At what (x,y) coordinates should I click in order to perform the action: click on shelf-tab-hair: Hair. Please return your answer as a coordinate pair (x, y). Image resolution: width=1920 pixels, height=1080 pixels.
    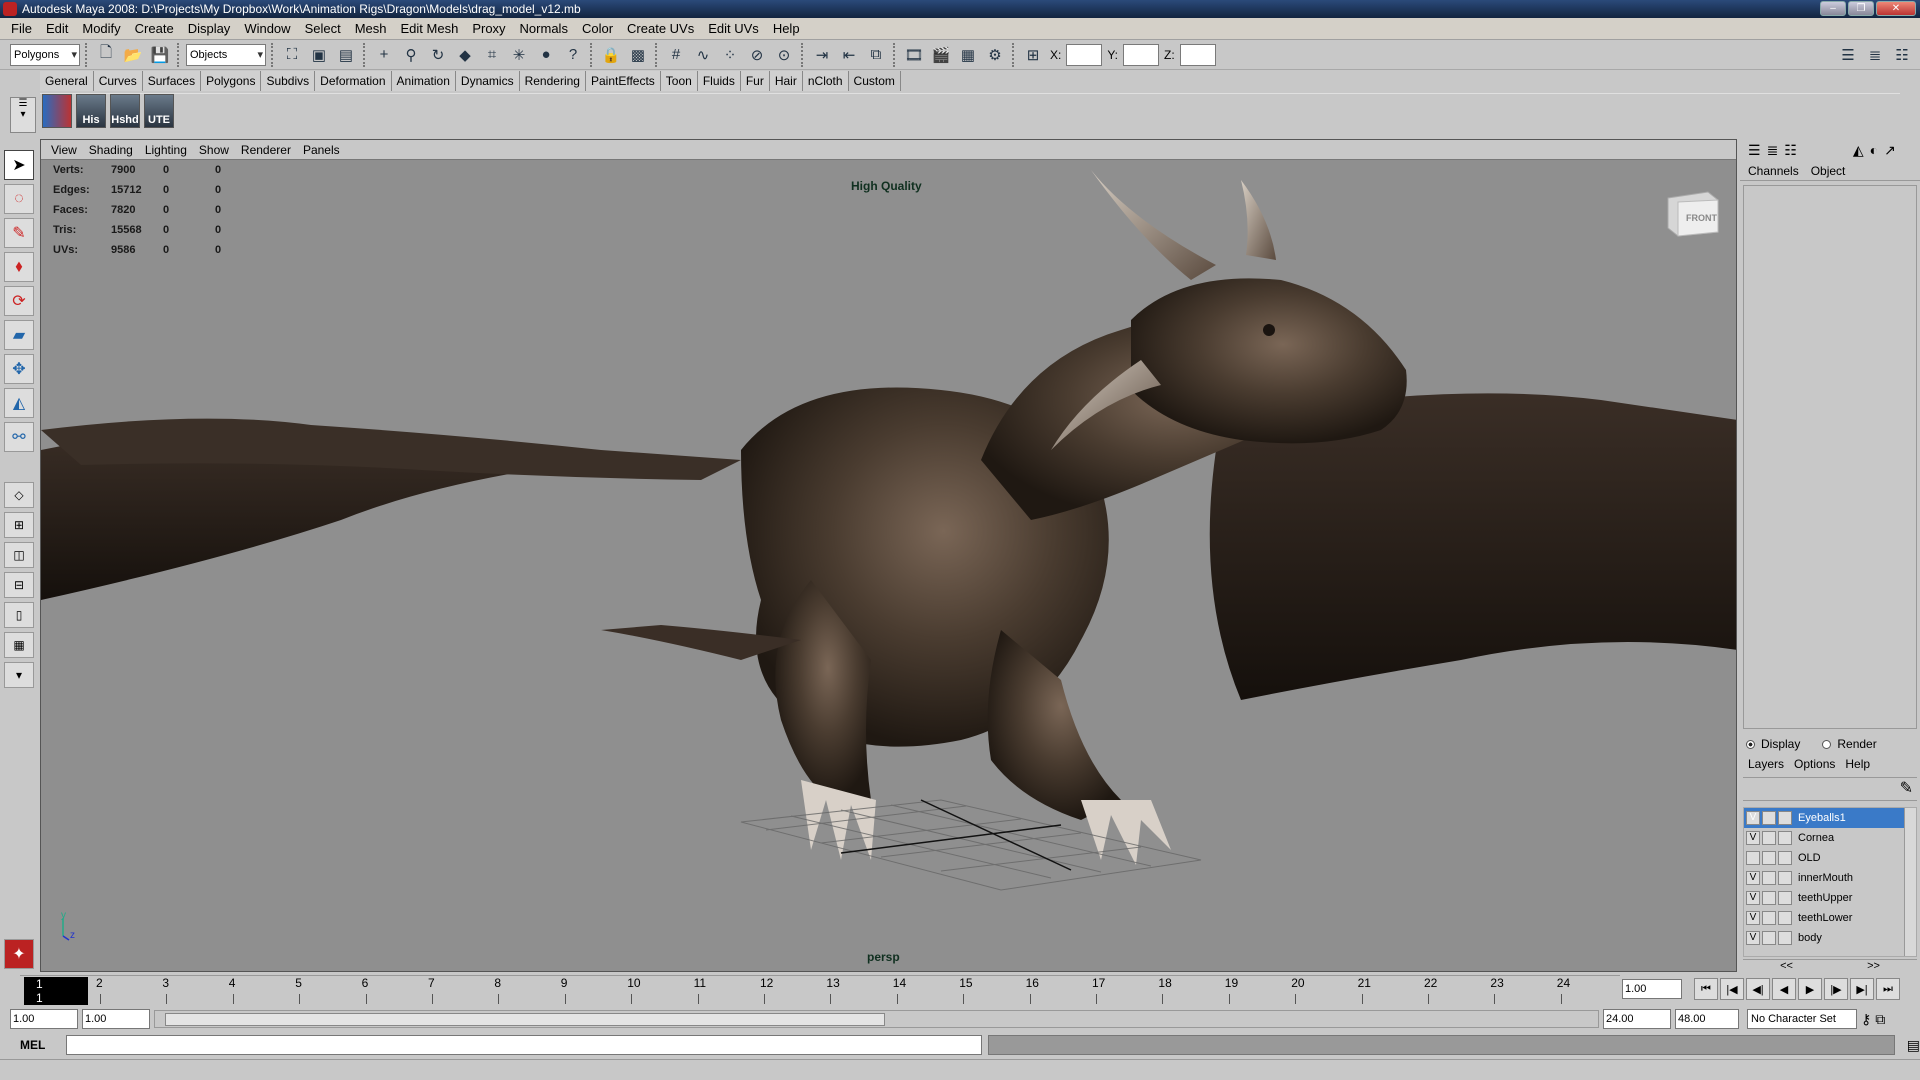
    Looking at the image, I should click on (786, 81).